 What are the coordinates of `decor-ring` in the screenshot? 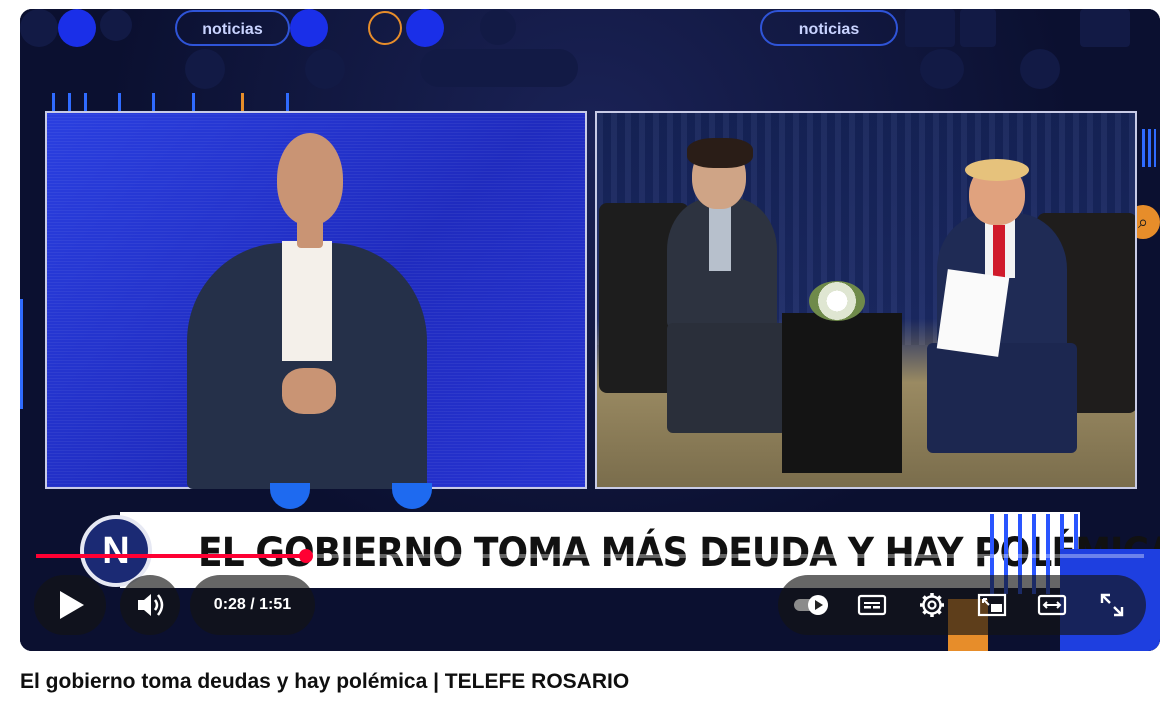 It's located at (385, 28).